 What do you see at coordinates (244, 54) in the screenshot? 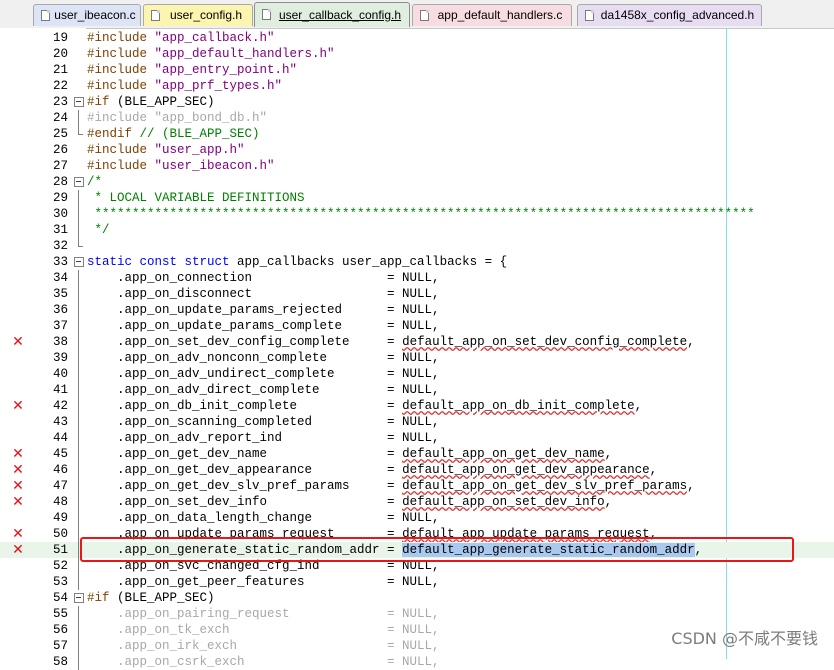
I see `code-token: "app_default_handlers.h"` at bounding box center [244, 54].